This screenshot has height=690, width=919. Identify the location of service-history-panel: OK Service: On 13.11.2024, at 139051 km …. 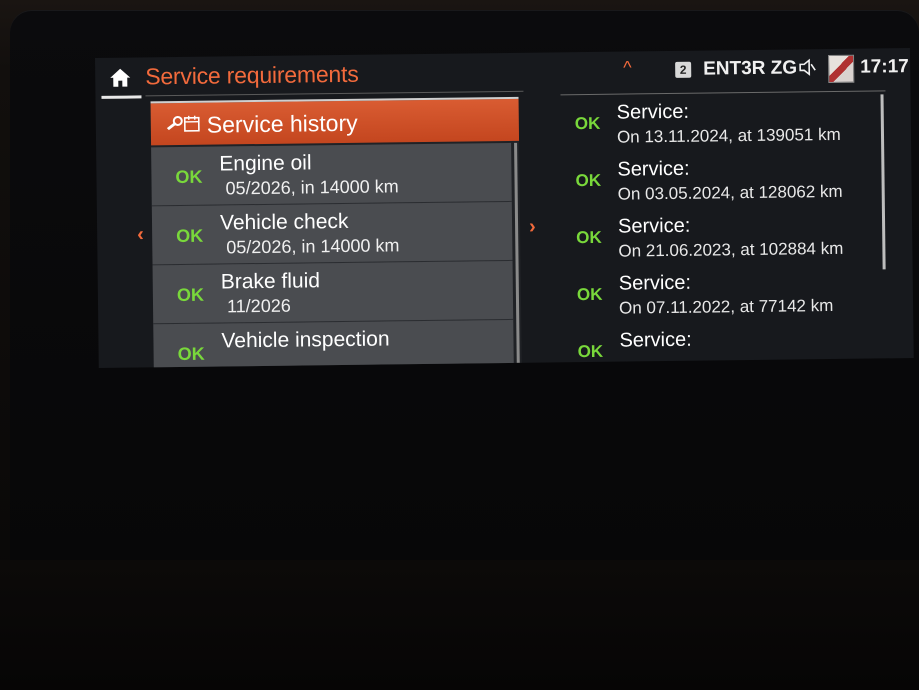
(726, 227).